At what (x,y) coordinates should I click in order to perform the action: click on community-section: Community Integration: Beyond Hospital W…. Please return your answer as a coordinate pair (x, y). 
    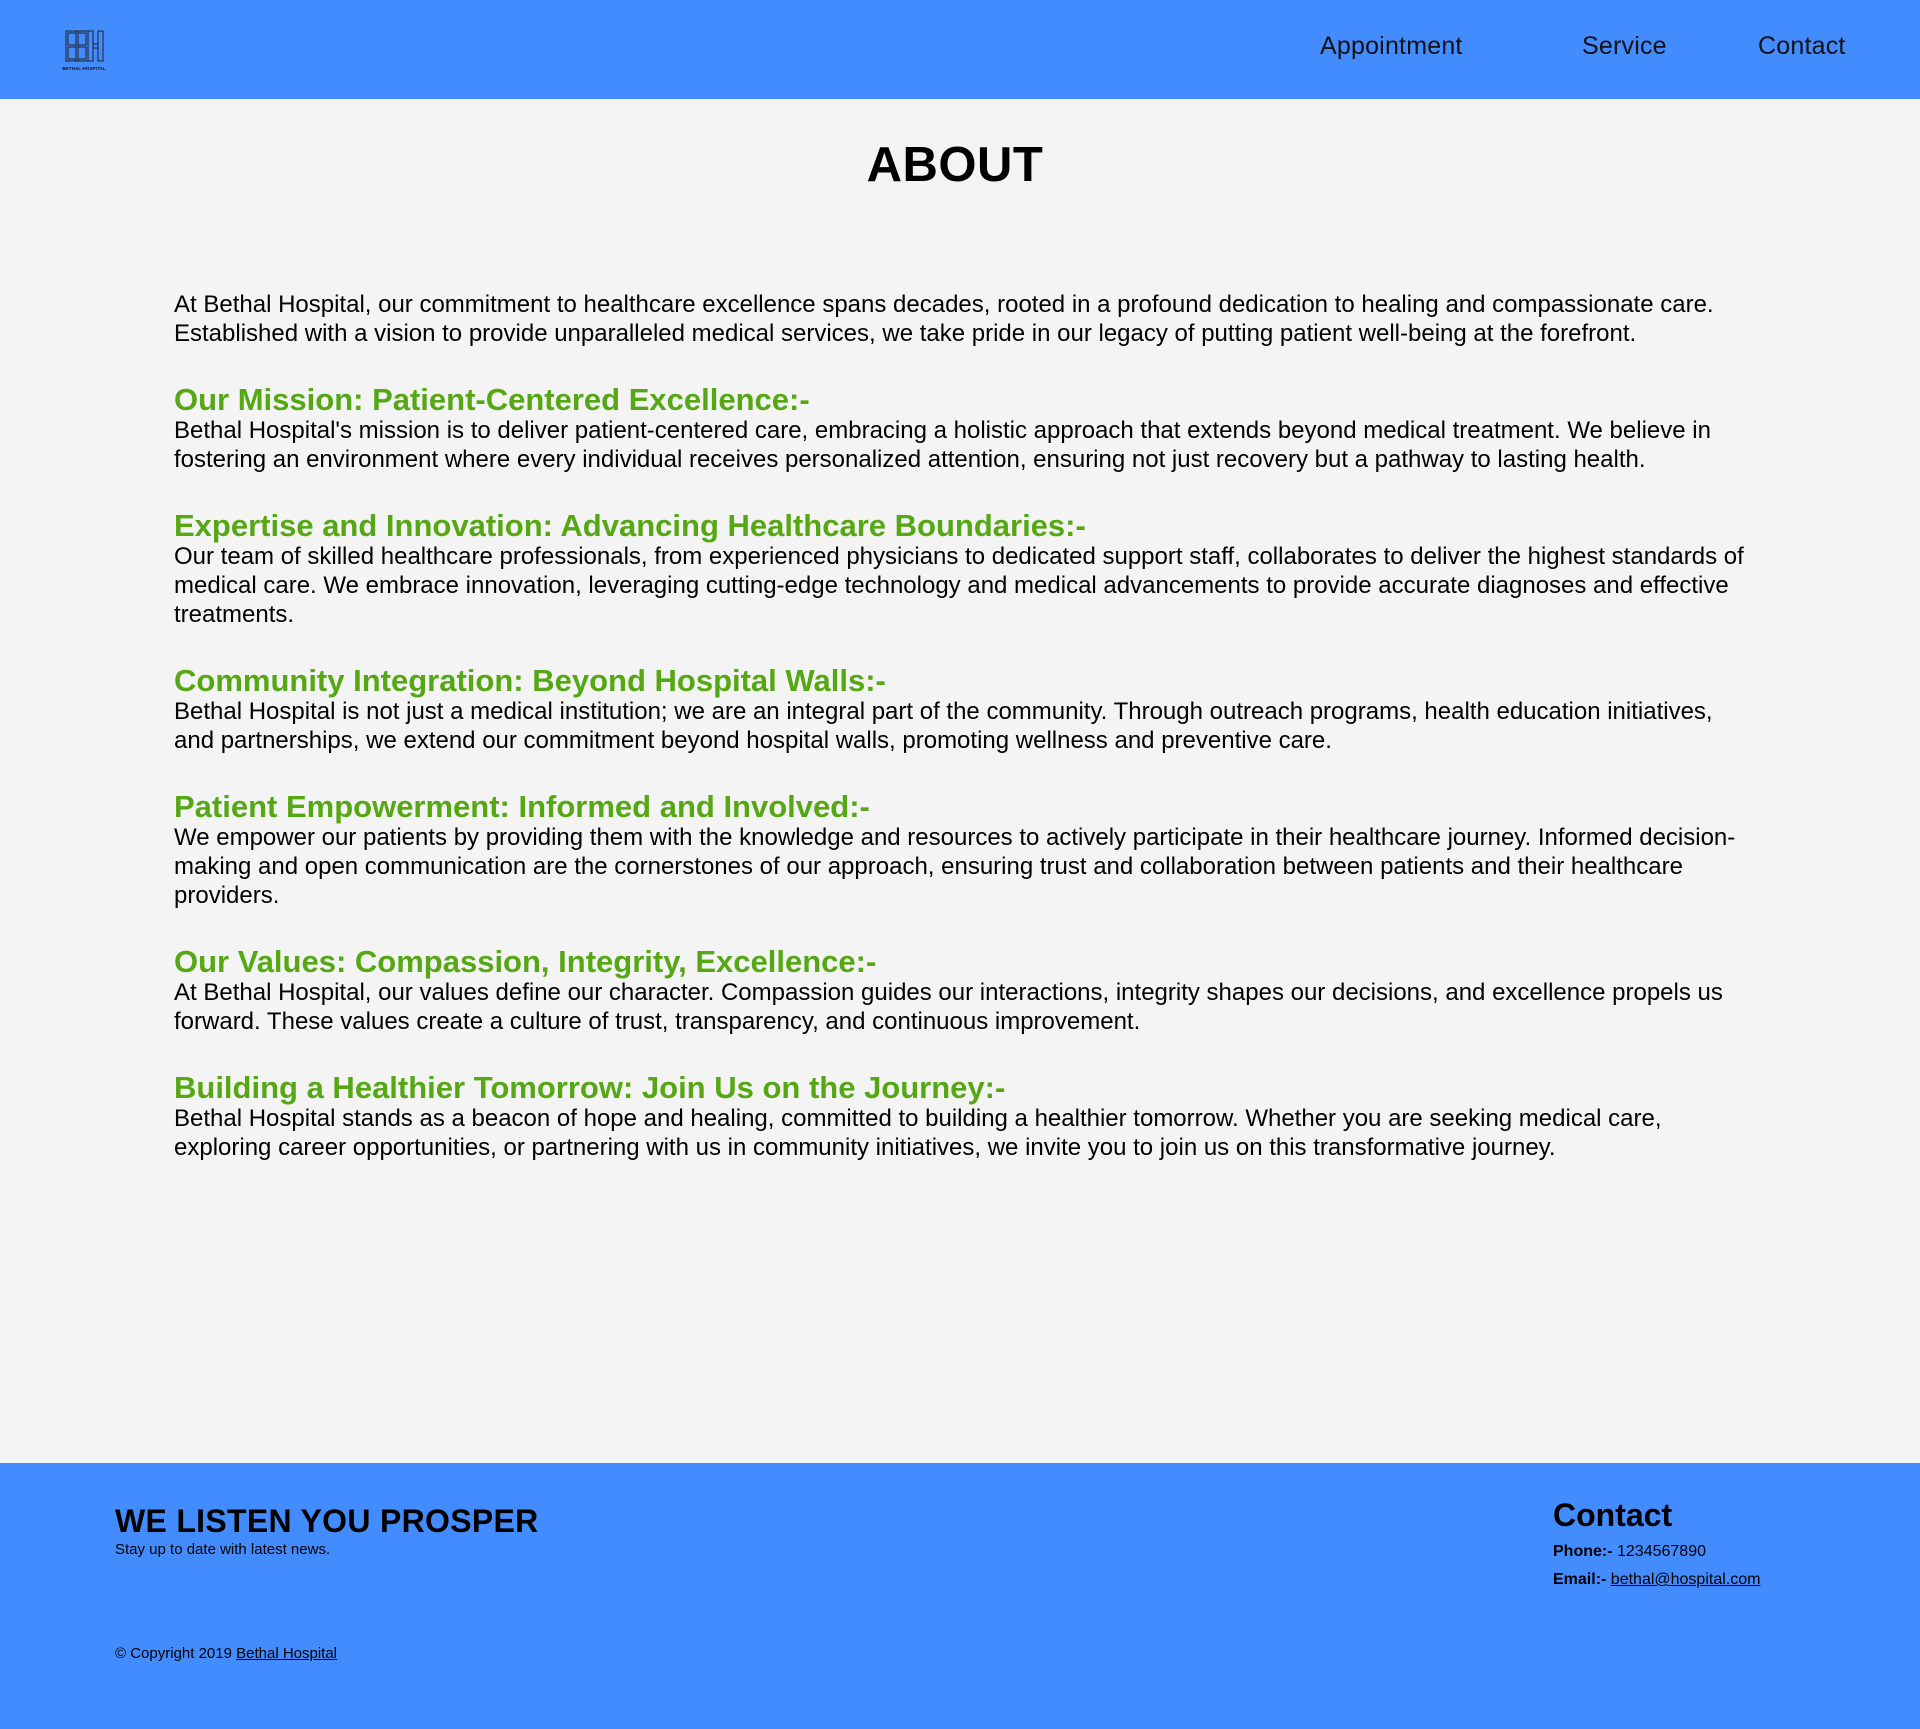
    Looking at the image, I should click on (964, 709).